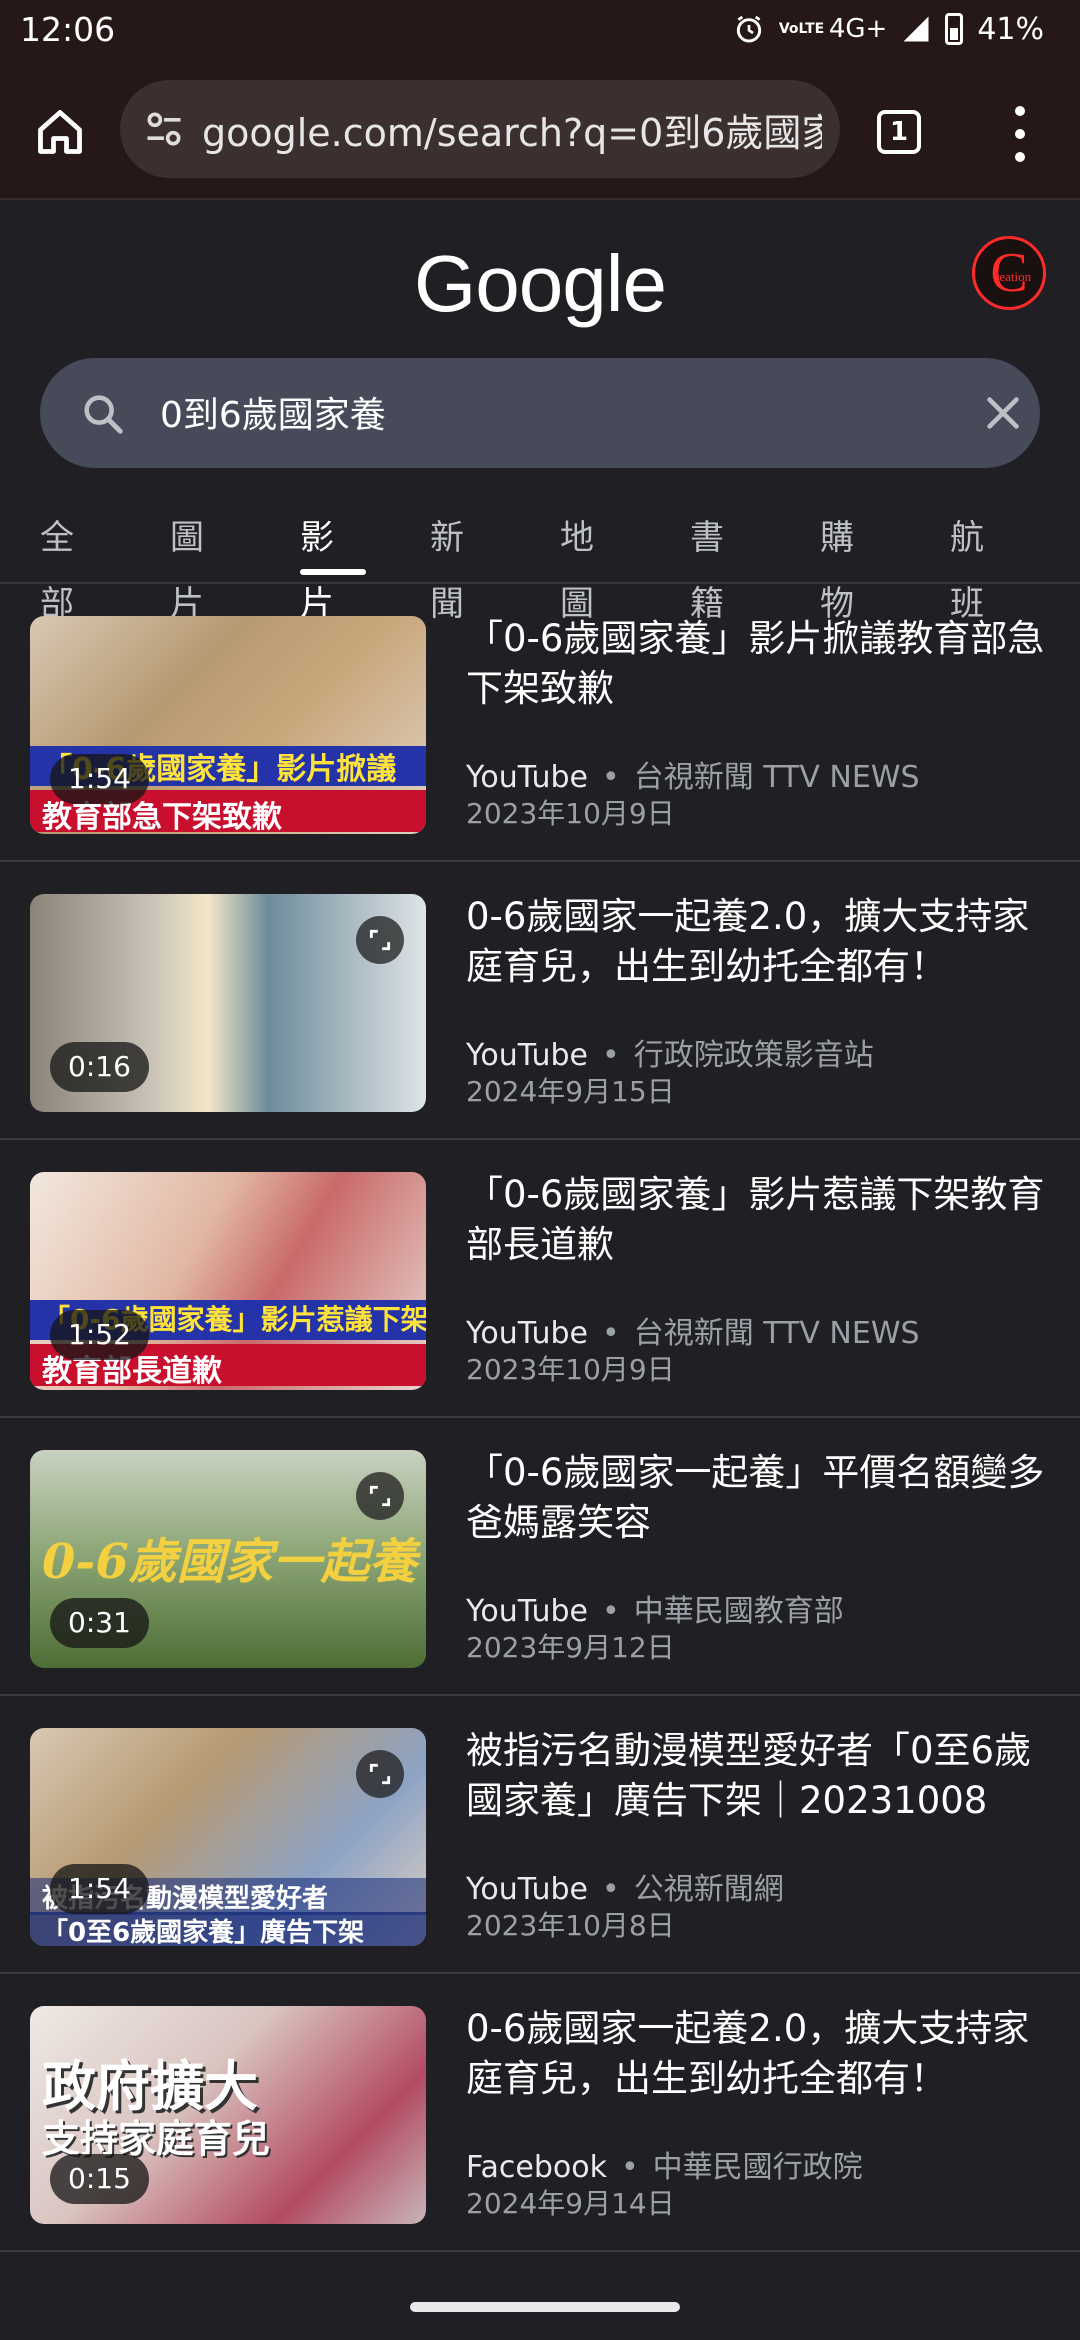 Image resolution: width=1080 pixels, height=2340 pixels. I want to click on clear-icon, so click(1003, 413).